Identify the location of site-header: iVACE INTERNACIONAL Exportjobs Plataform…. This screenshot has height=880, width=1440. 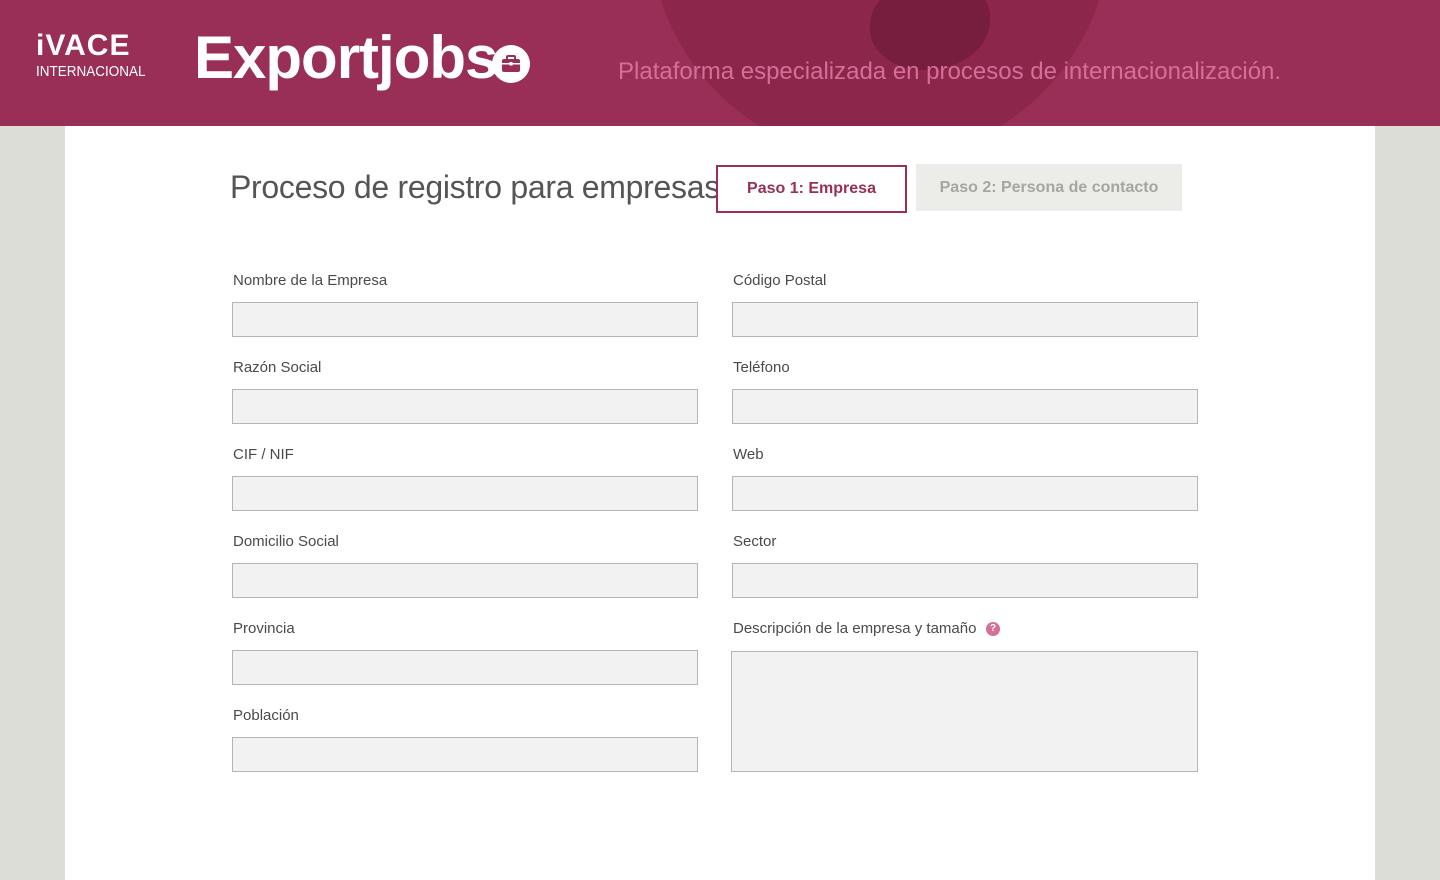
(720, 63).